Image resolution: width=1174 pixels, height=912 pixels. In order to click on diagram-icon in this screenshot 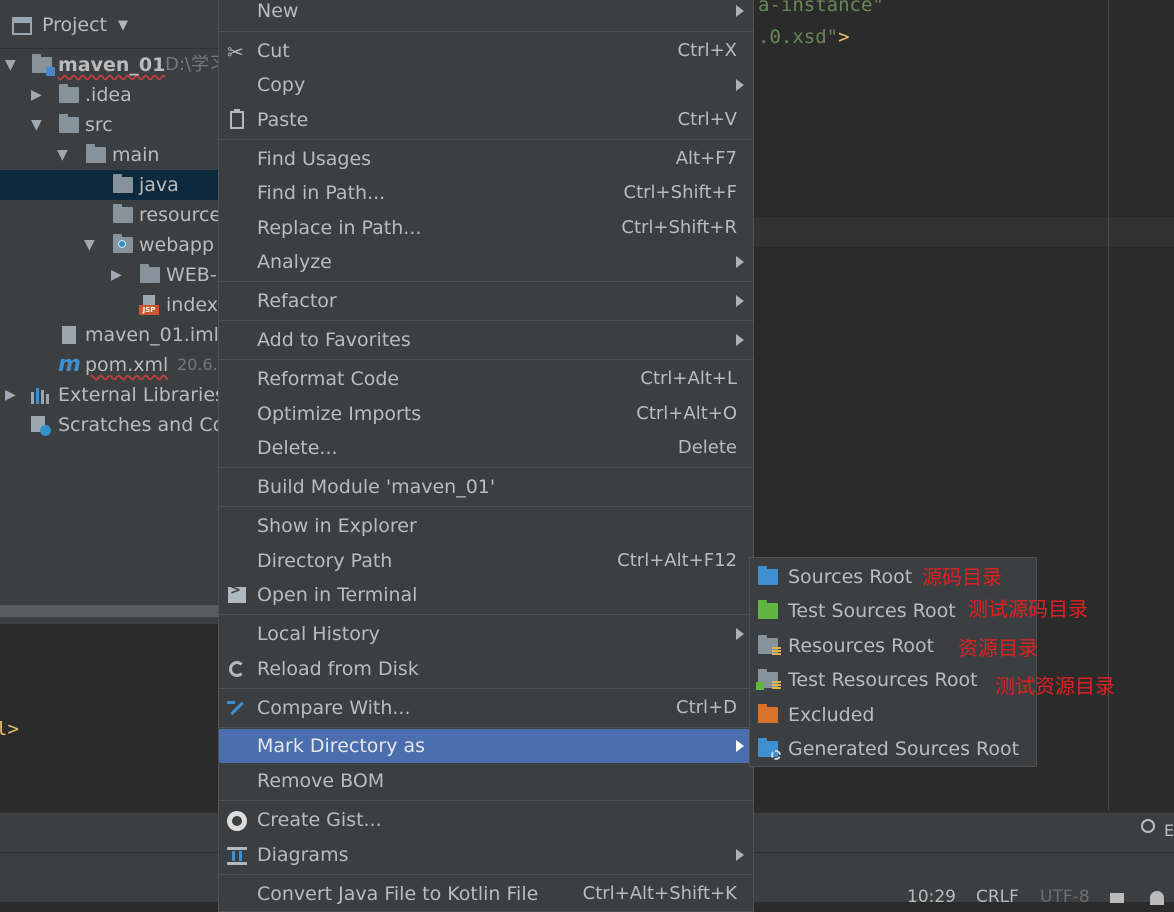, I will do `click(237, 856)`.